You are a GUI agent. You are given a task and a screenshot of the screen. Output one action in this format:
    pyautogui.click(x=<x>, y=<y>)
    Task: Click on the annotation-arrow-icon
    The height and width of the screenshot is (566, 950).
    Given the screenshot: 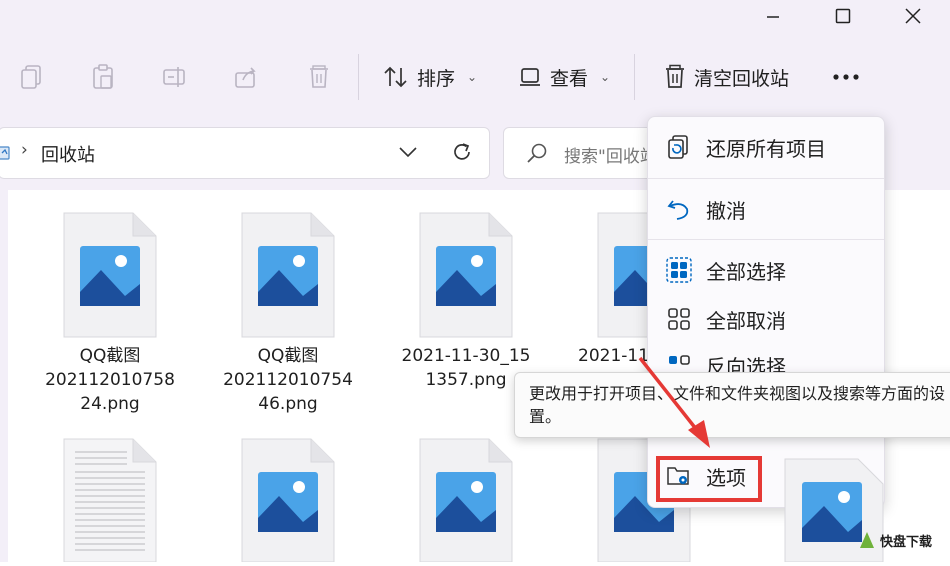 What is the action you would take?
    pyautogui.click(x=674, y=402)
    